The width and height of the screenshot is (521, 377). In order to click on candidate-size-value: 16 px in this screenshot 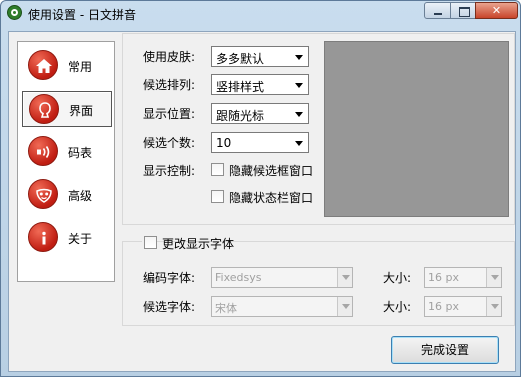, I will do `click(443, 306)`.